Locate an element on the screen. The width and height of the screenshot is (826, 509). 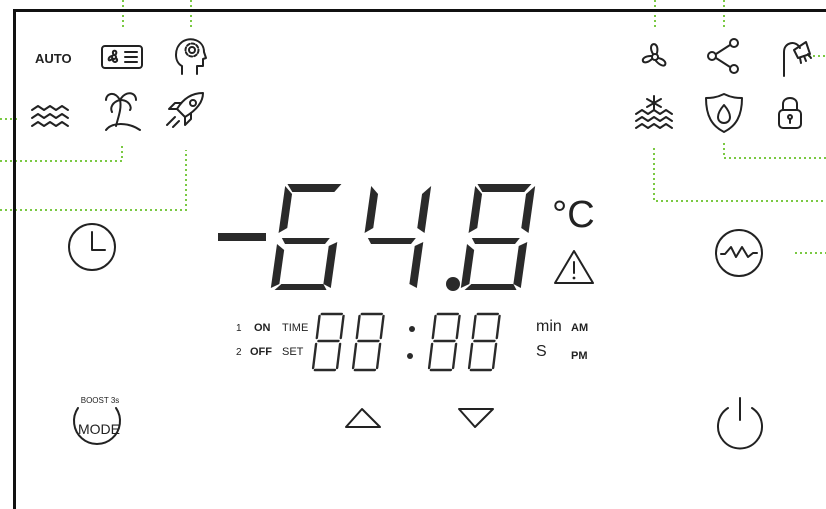
temperature-unit: °C is located at coordinates (573, 215).